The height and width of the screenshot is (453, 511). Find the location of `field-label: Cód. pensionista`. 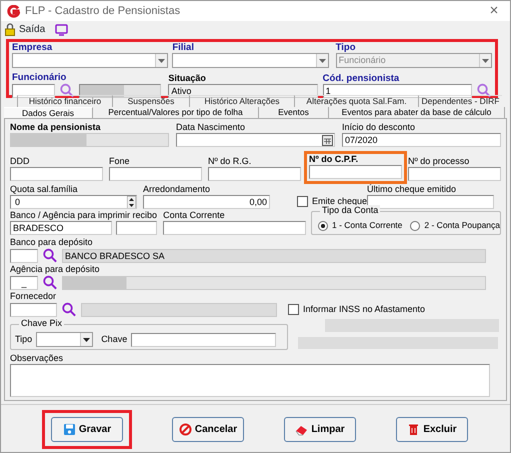

field-label: Cód. pensionista is located at coordinates (361, 78).